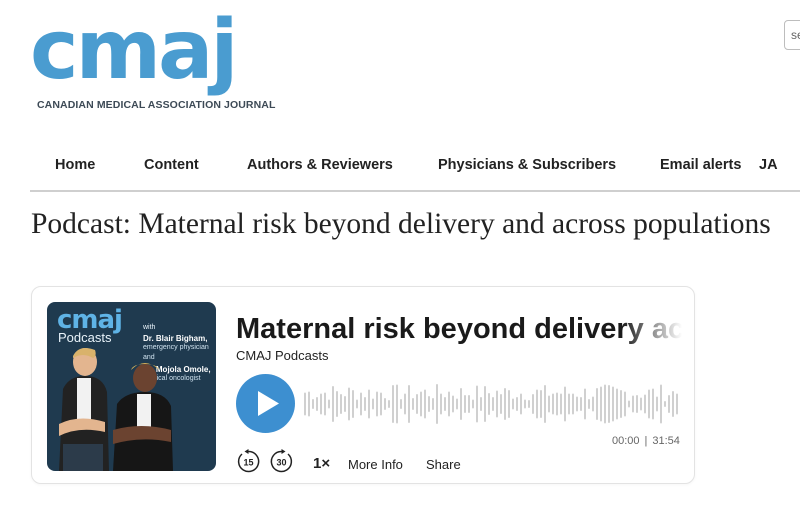 This screenshot has width=800, height=510. I want to click on nav-item-email-alerts: Email alerts, so click(700, 165).